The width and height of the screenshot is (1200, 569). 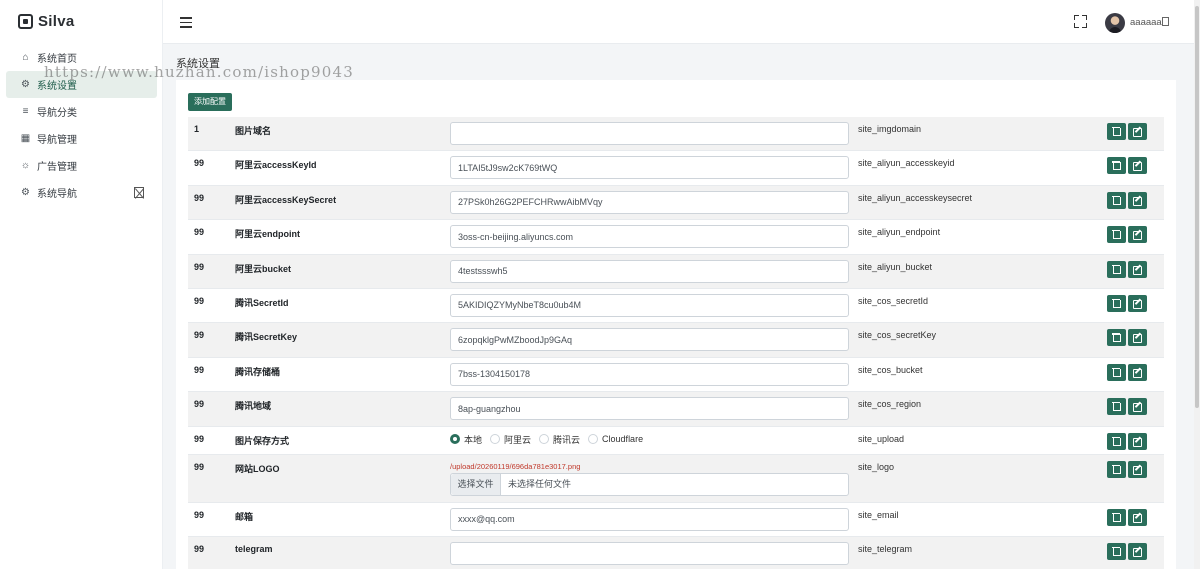 I want to click on table-row: 99 腾讯存储桶 site_cos_bucket, so click(x=676, y=375).